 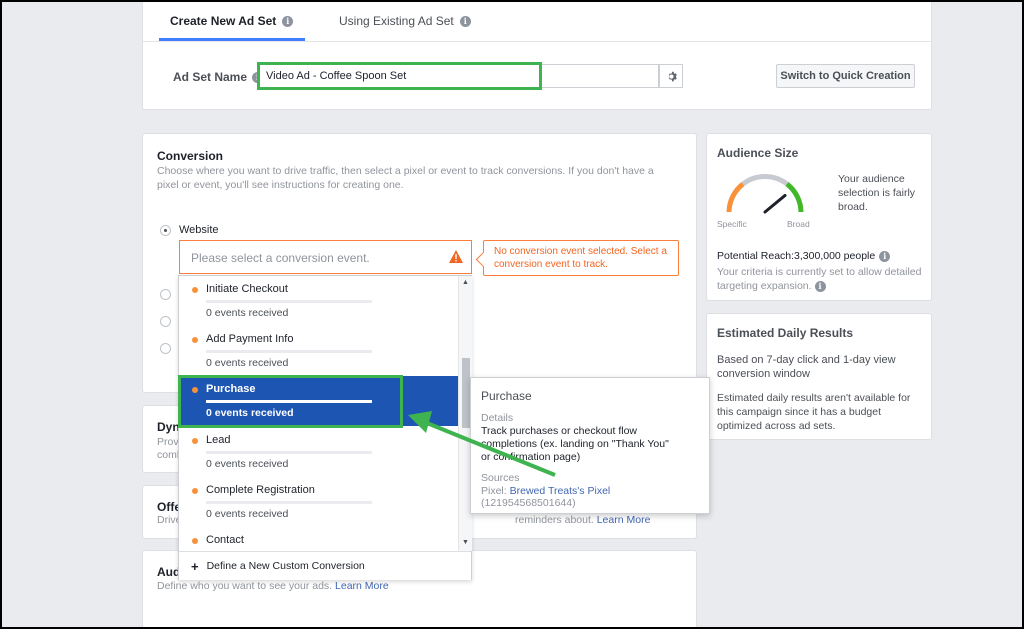 What do you see at coordinates (223, 21) in the screenshot?
I see `tab-label: Create New Ad Set` at bounding box center [223, 21].